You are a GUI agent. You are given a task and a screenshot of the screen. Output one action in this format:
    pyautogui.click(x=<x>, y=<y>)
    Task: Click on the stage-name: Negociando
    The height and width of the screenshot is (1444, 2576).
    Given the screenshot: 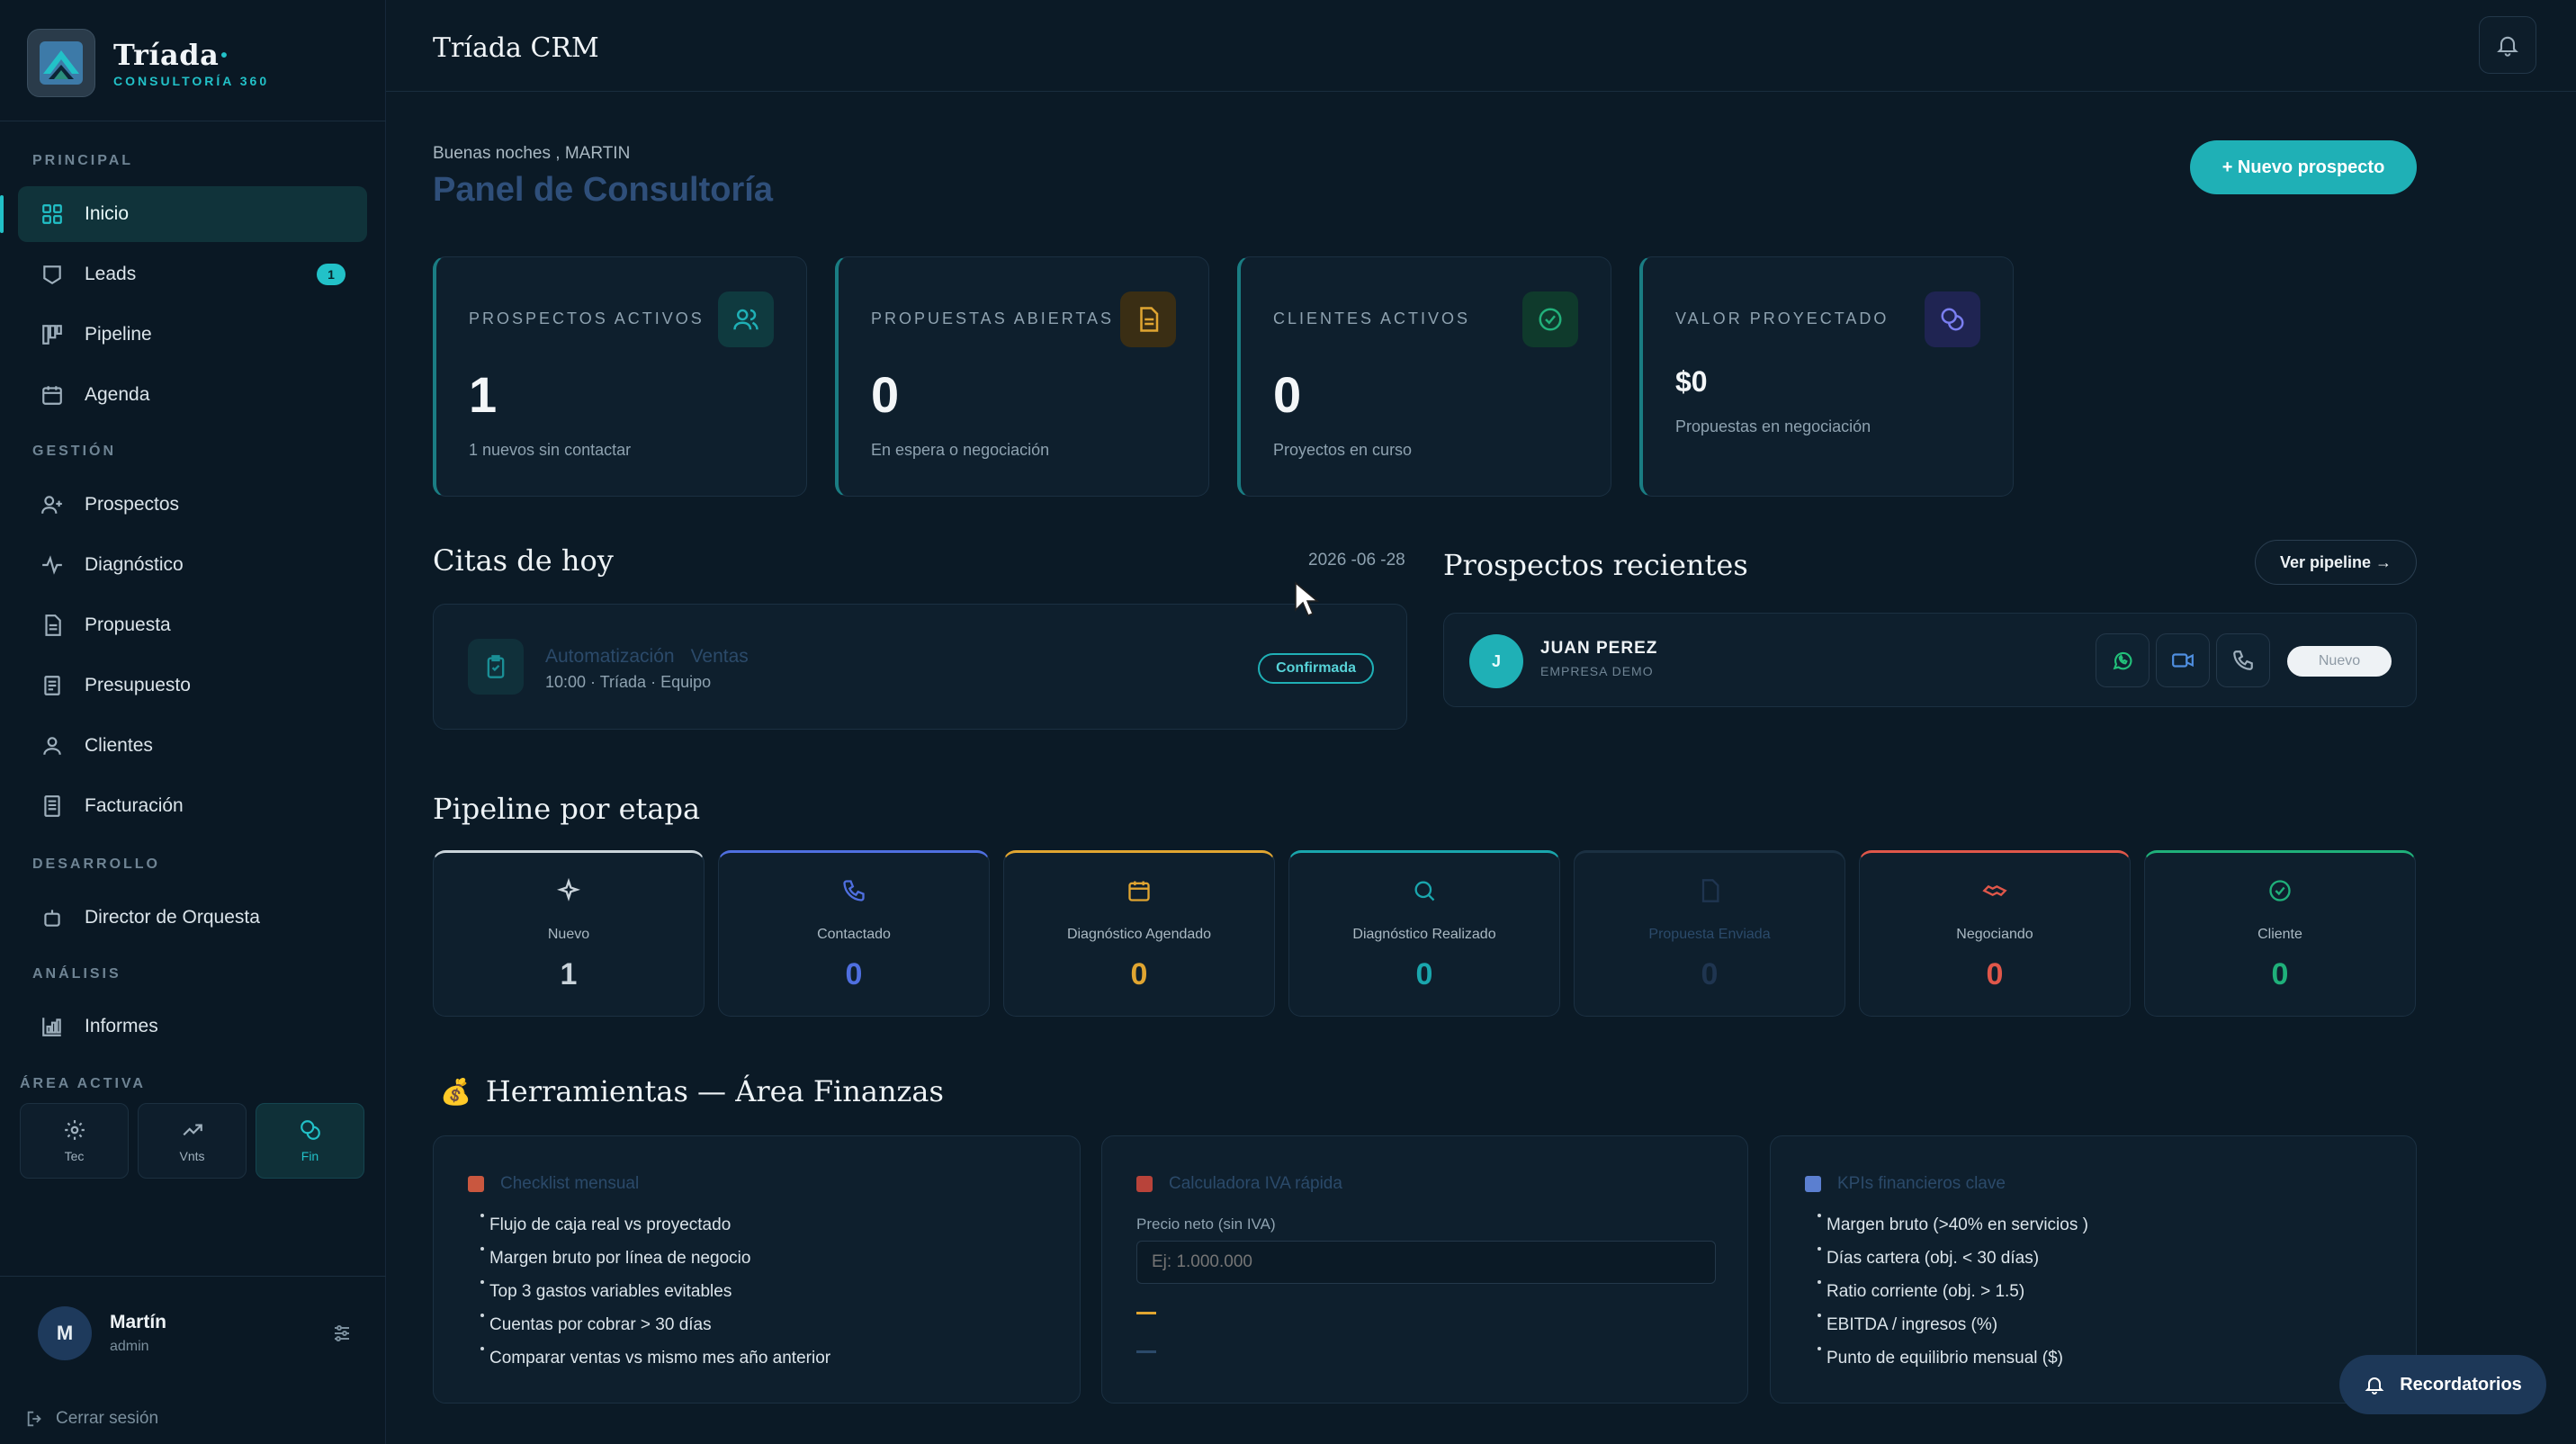 What is the action you would take?
    pyautogui.click(x=1995, y=934)
    